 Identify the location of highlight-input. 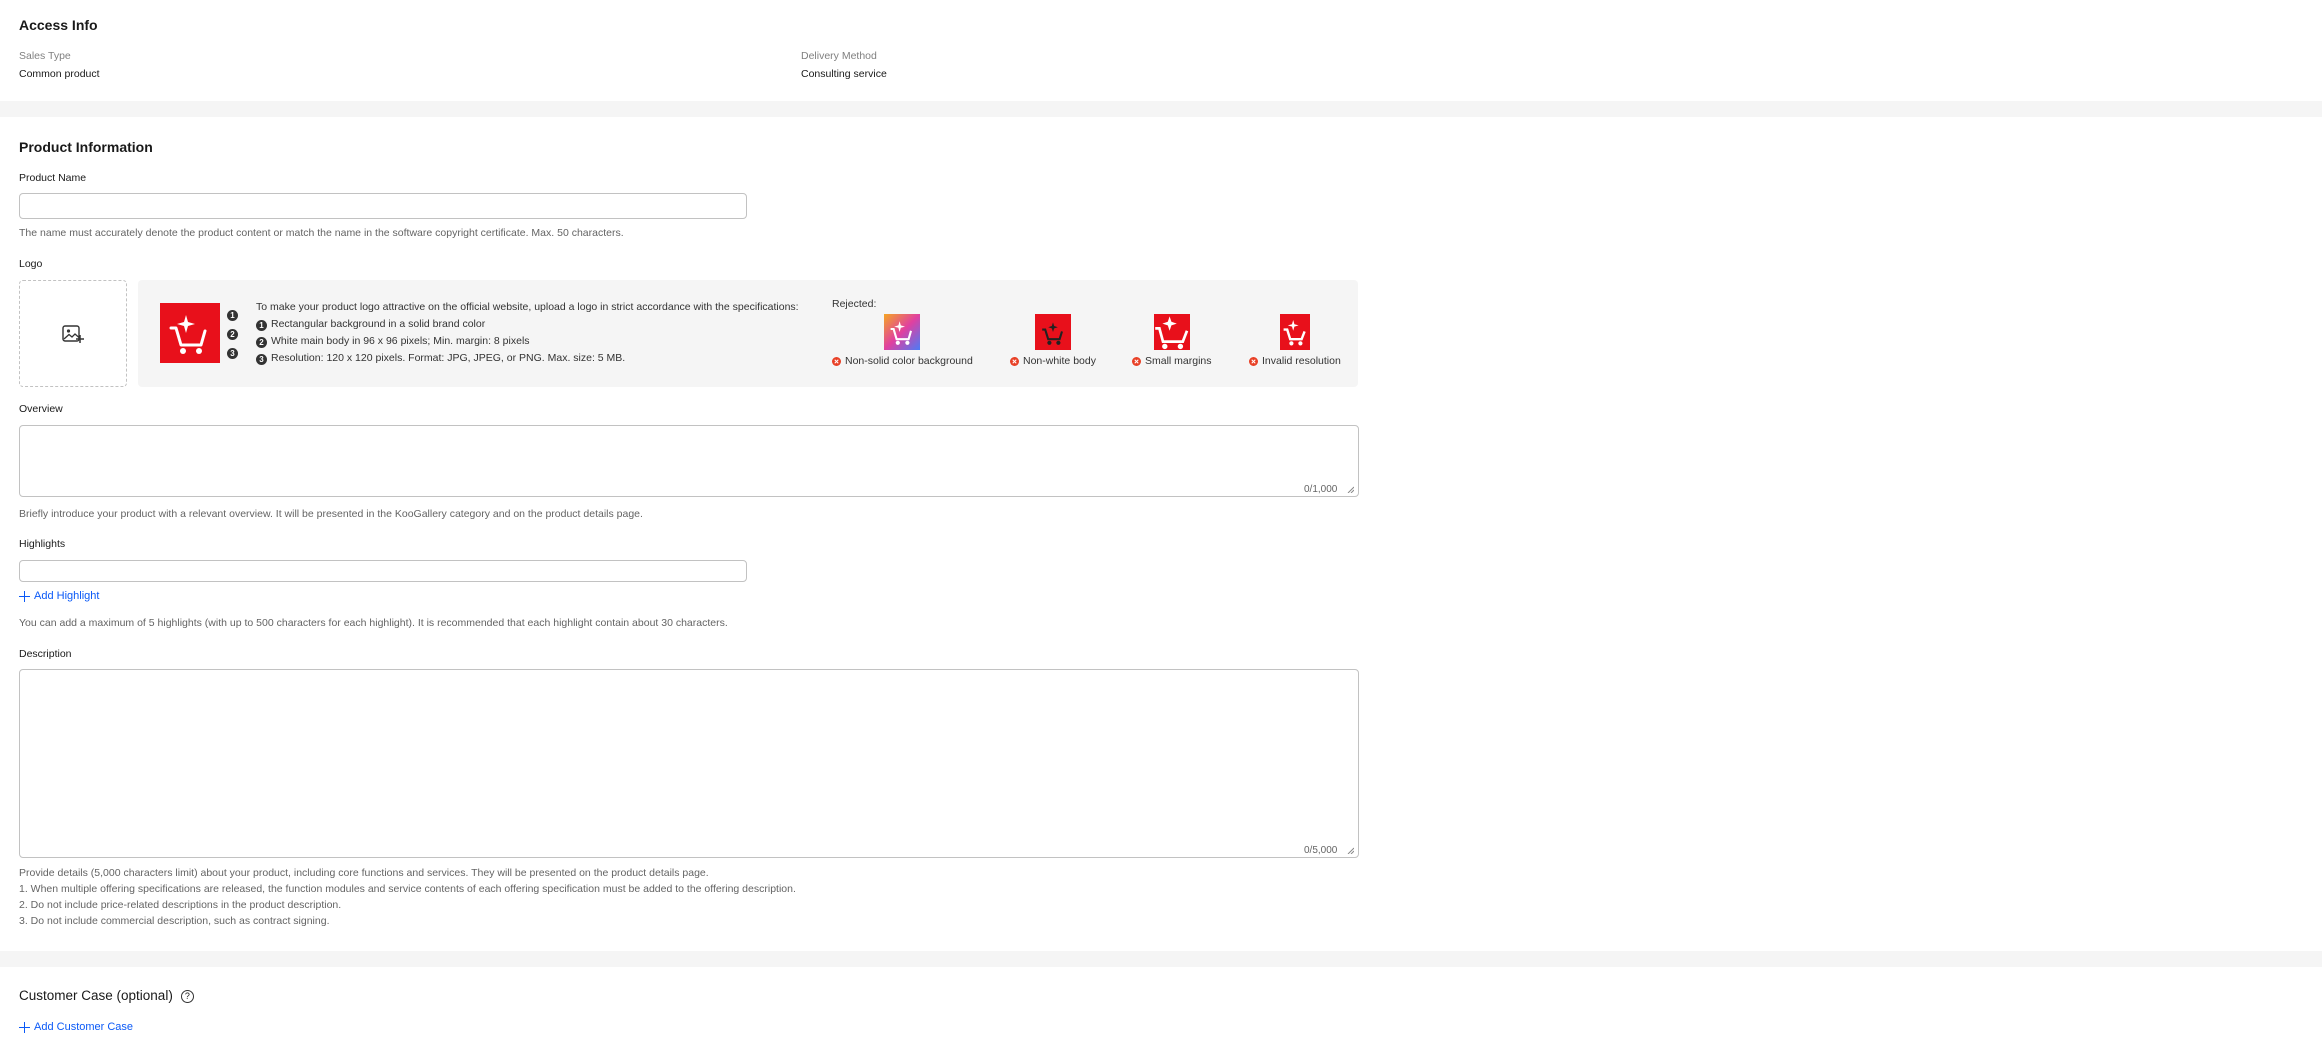
(383, 571).